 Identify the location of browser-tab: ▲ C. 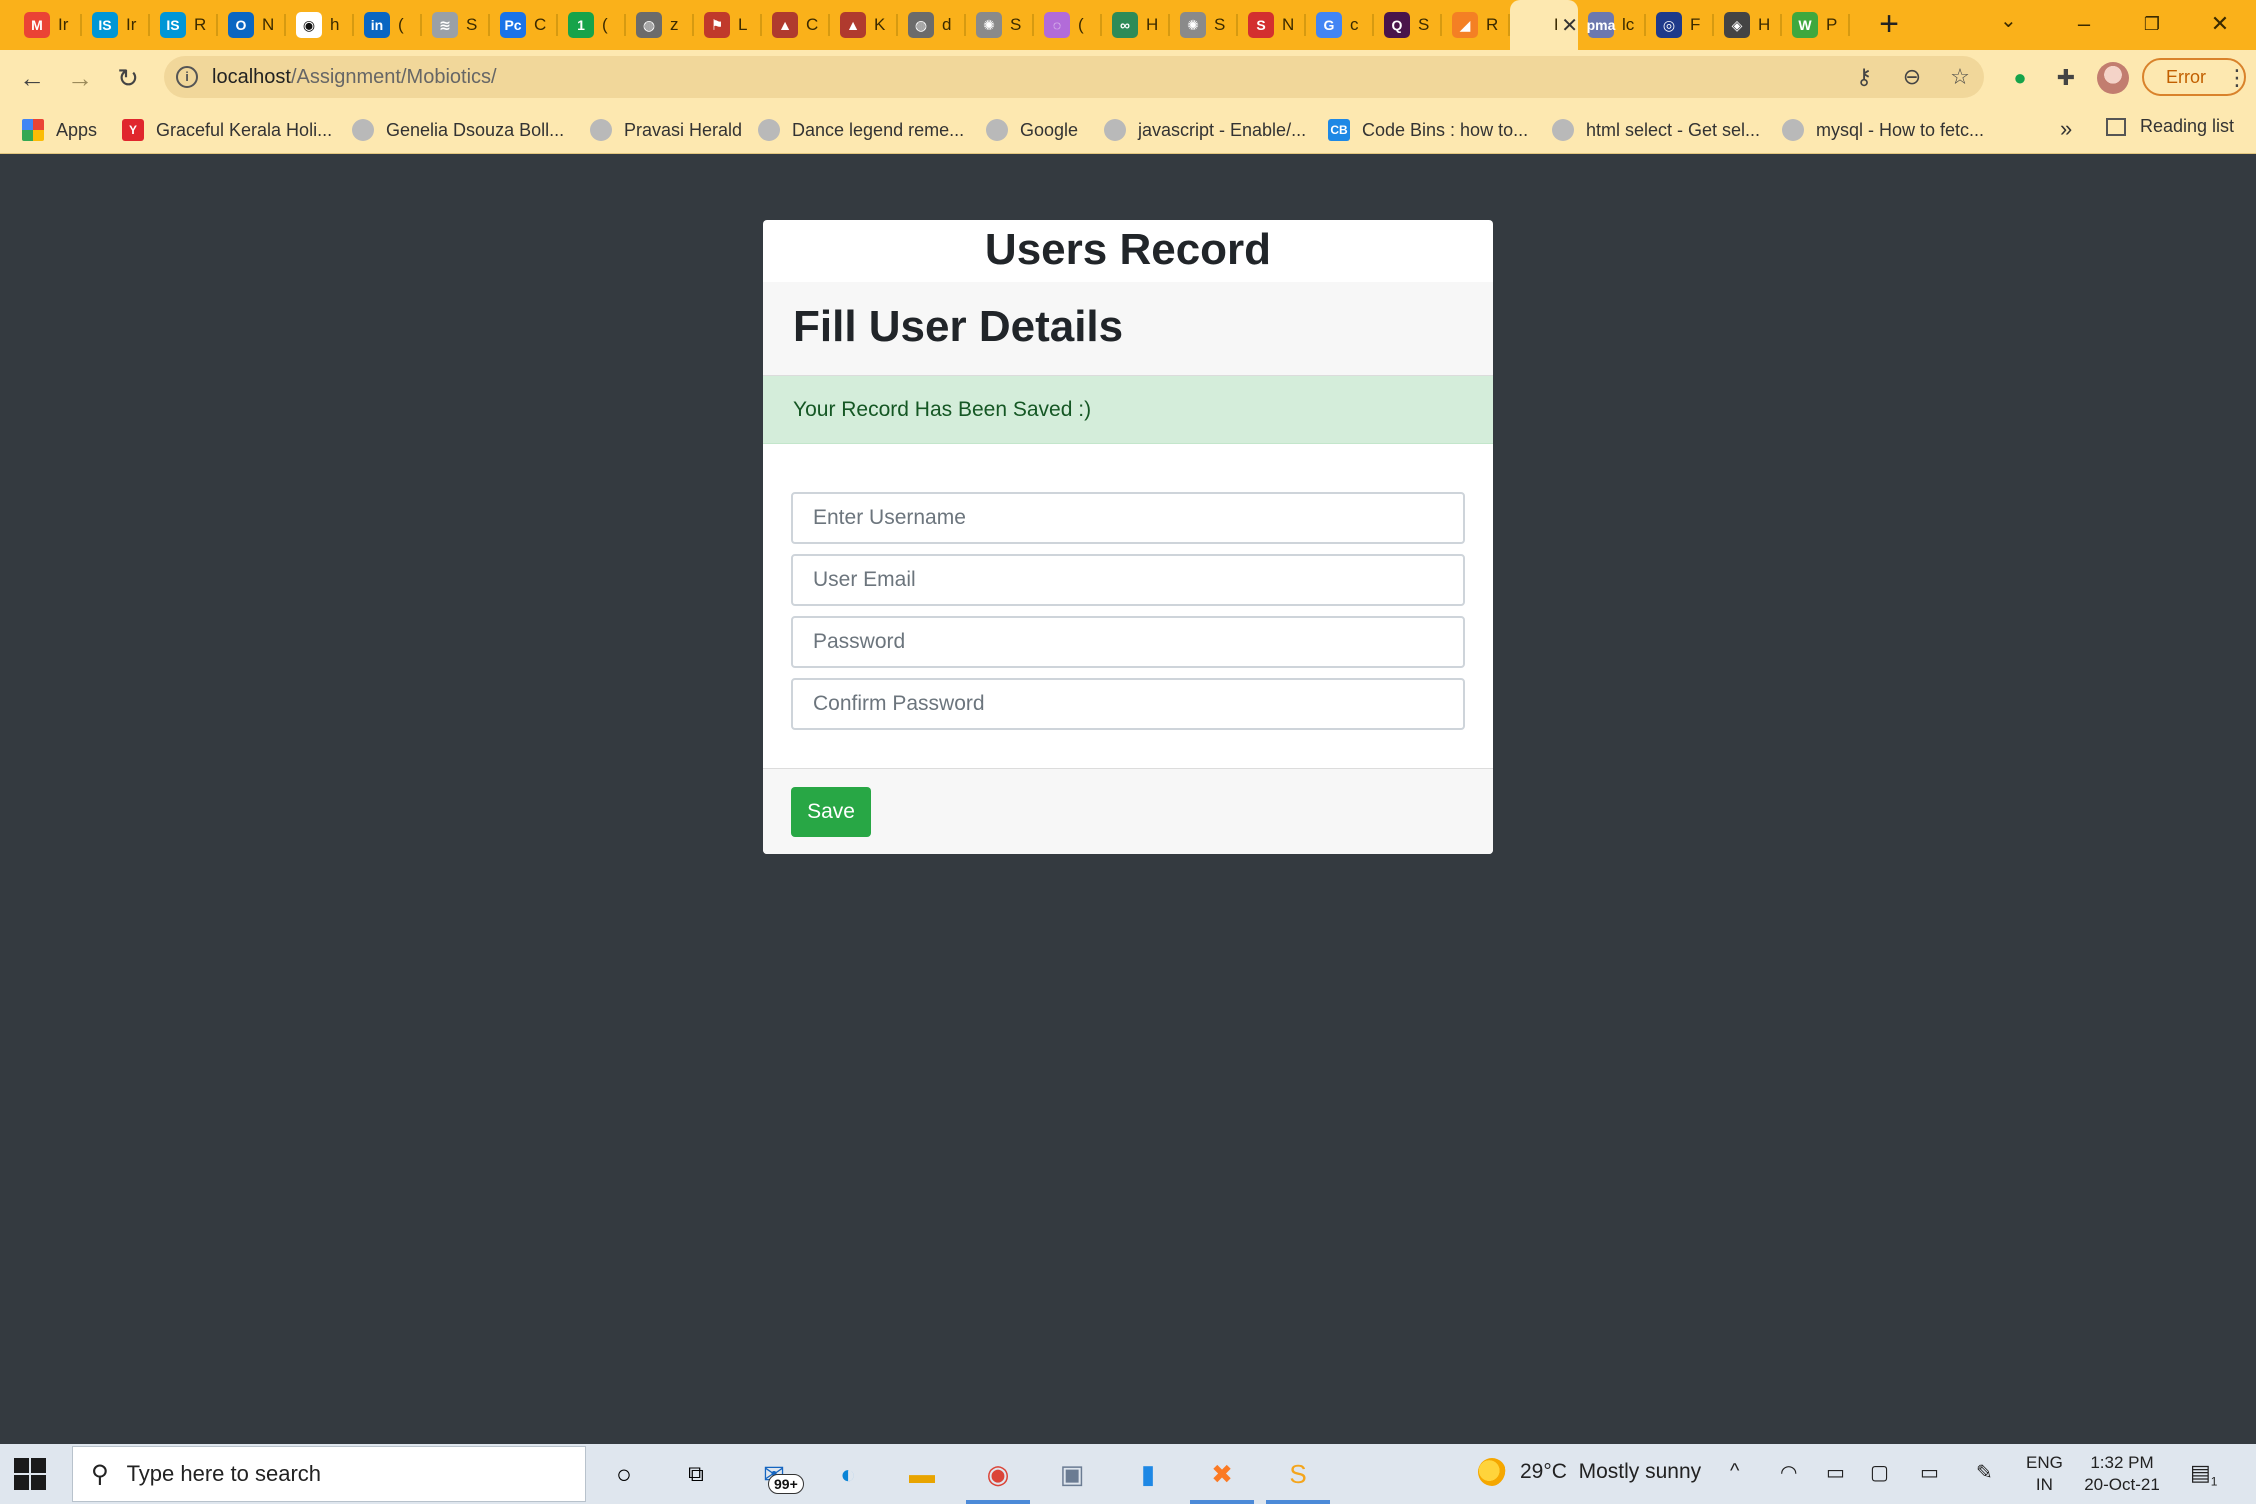
(796, 25).